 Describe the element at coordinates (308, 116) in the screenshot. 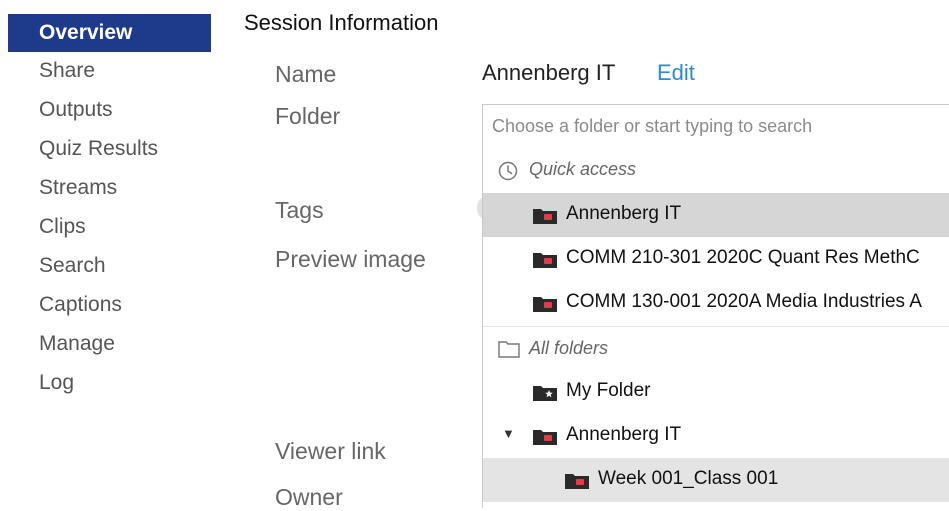

I see `folder-label: Folder` at that location.